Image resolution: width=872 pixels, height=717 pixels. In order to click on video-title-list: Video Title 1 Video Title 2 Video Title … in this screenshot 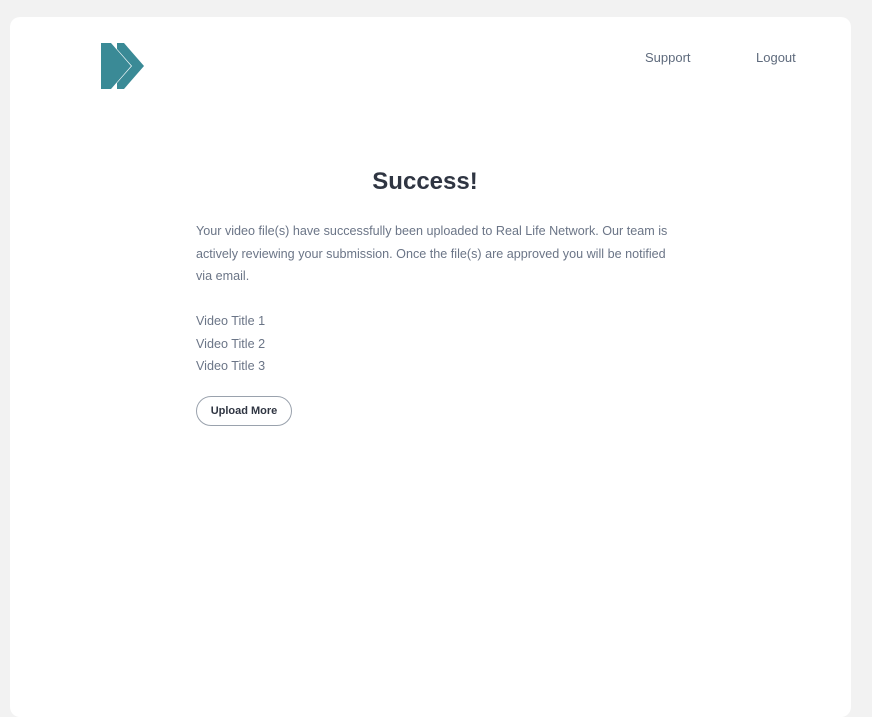, I will do `click(230, 344)`.